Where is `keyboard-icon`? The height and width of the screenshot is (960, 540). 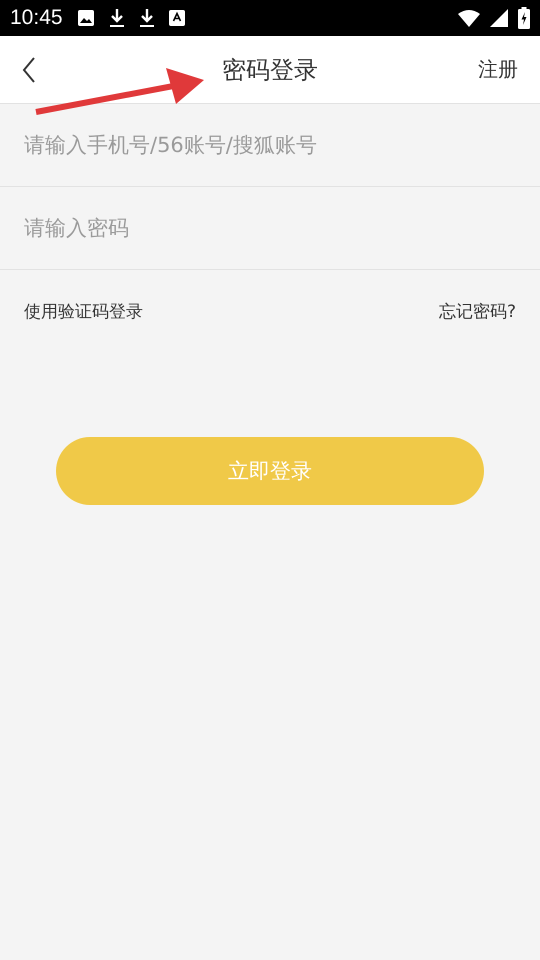 keyboard-icon is located at coordinates (176, 18).